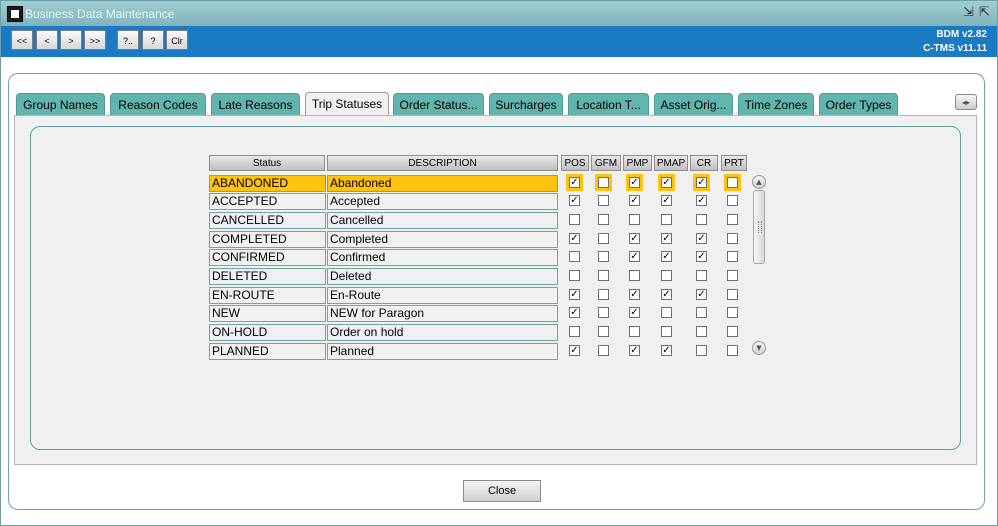 The image size is (998, 526). What do you see at coordinates (671, 163) in the screenshot?
I see `pmap-column-header: PMAP` at bounding box center [671, 163].